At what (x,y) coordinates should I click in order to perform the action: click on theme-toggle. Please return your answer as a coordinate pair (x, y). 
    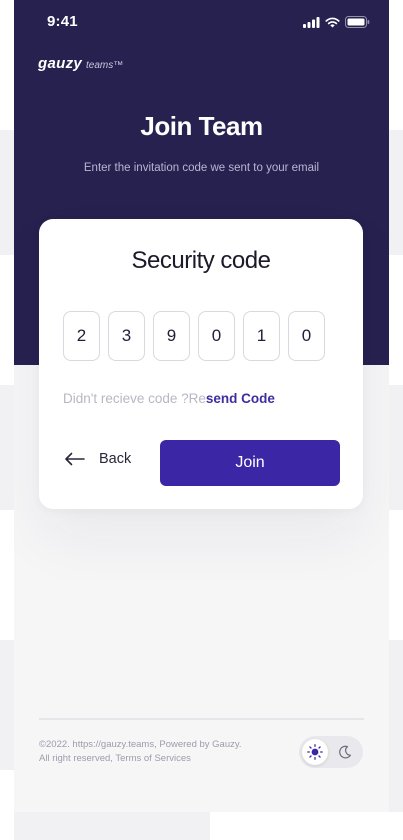
    Looking at the image, I should click on (331, 752).